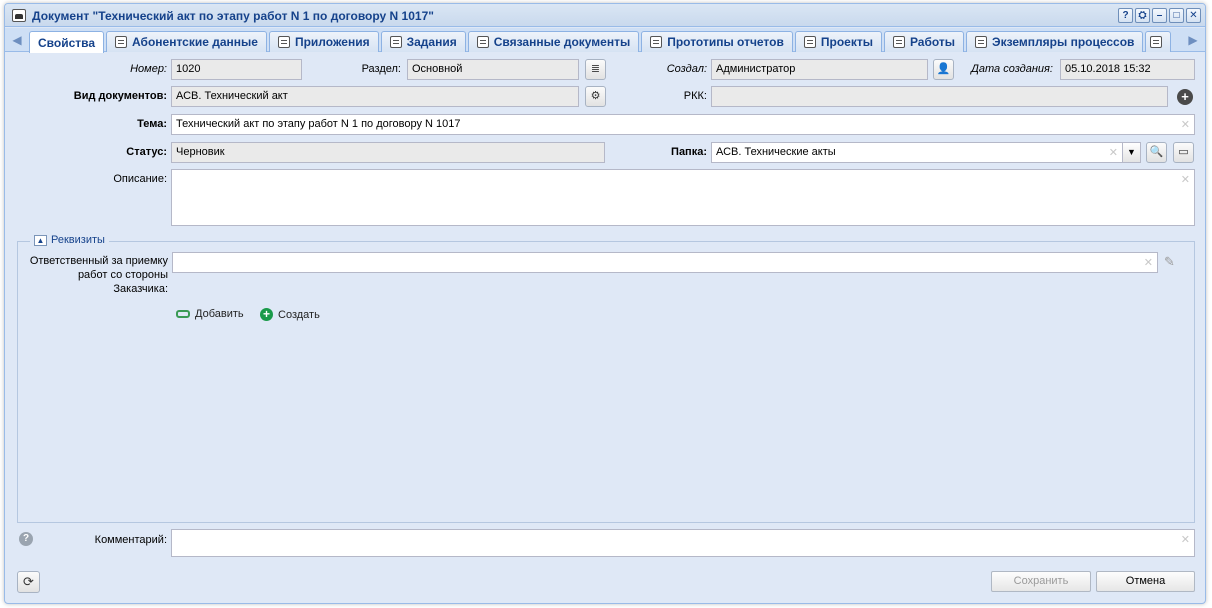 The image size is (1212, 608). I want to click on create-button: + Создать, so click(290, 314).